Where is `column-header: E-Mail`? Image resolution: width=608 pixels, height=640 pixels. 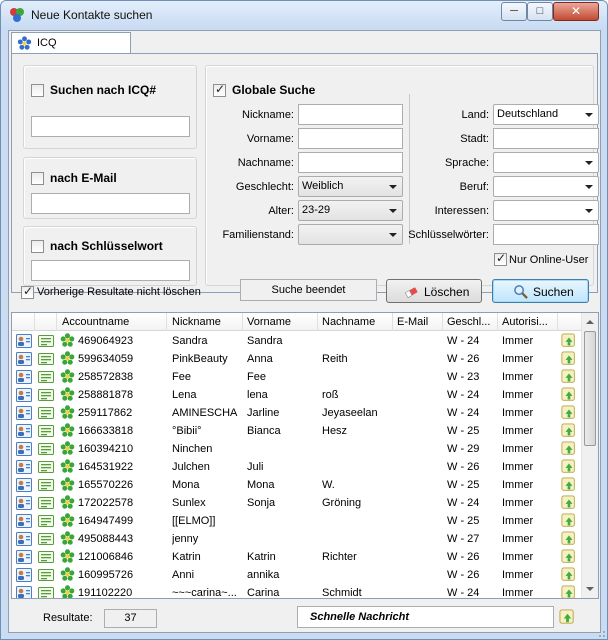
column-header: E-Mail is located at coordinates (419, 322).